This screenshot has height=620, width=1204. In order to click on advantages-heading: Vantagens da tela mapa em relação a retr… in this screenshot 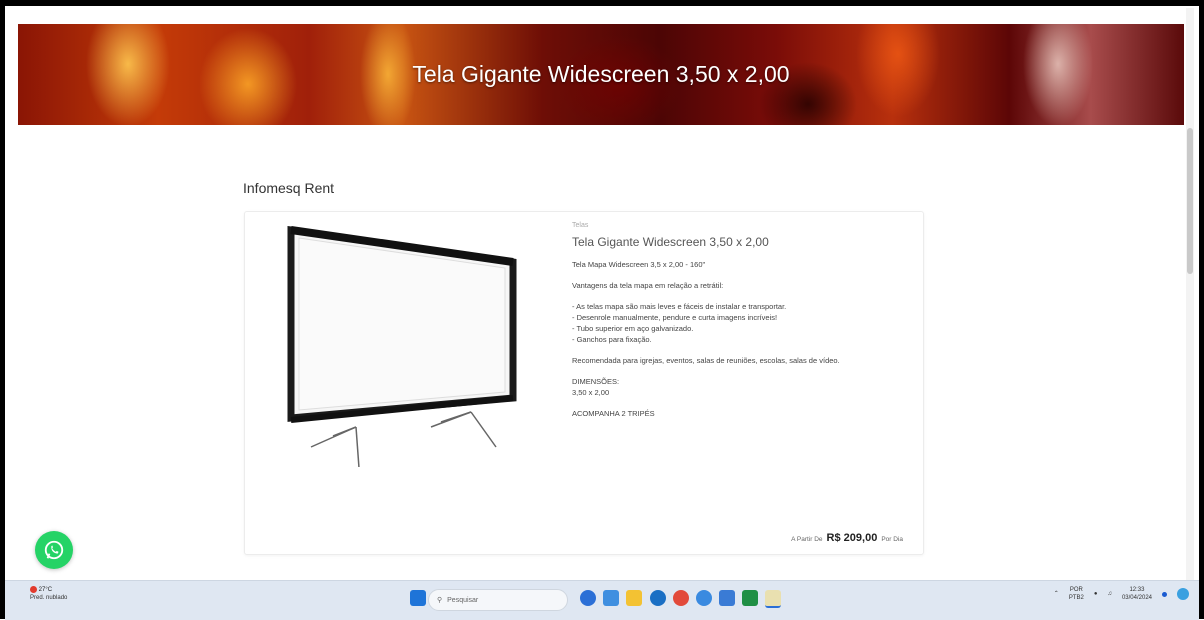, I will do `click(648, 285)`.